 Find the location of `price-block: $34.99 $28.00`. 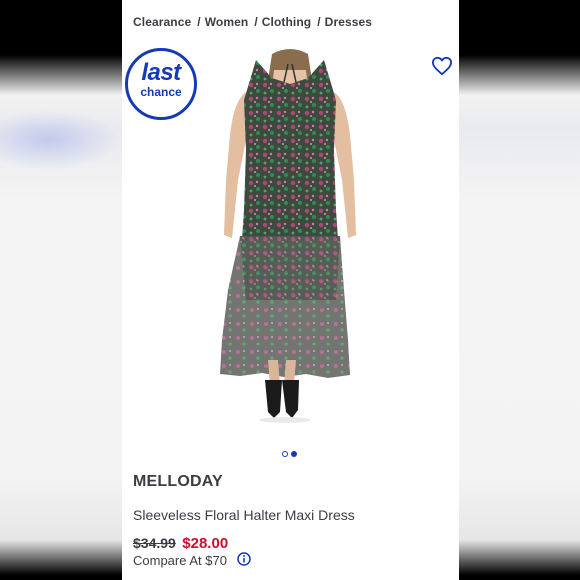

price-block: $34.99 $28.00 is located at coordinates (180, 544).